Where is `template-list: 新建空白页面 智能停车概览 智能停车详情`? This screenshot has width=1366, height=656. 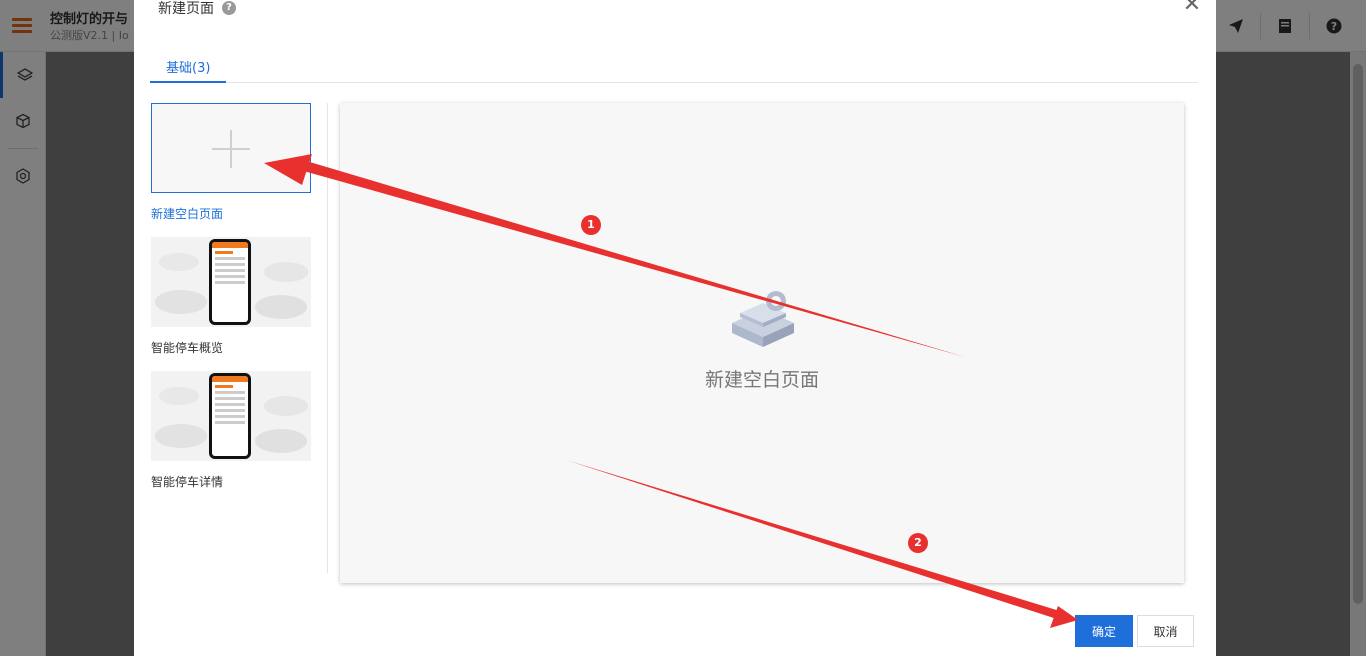
template-list: 新建空白页面 智能停车概览 智能停车详情 is located at coordinates (231, 301).